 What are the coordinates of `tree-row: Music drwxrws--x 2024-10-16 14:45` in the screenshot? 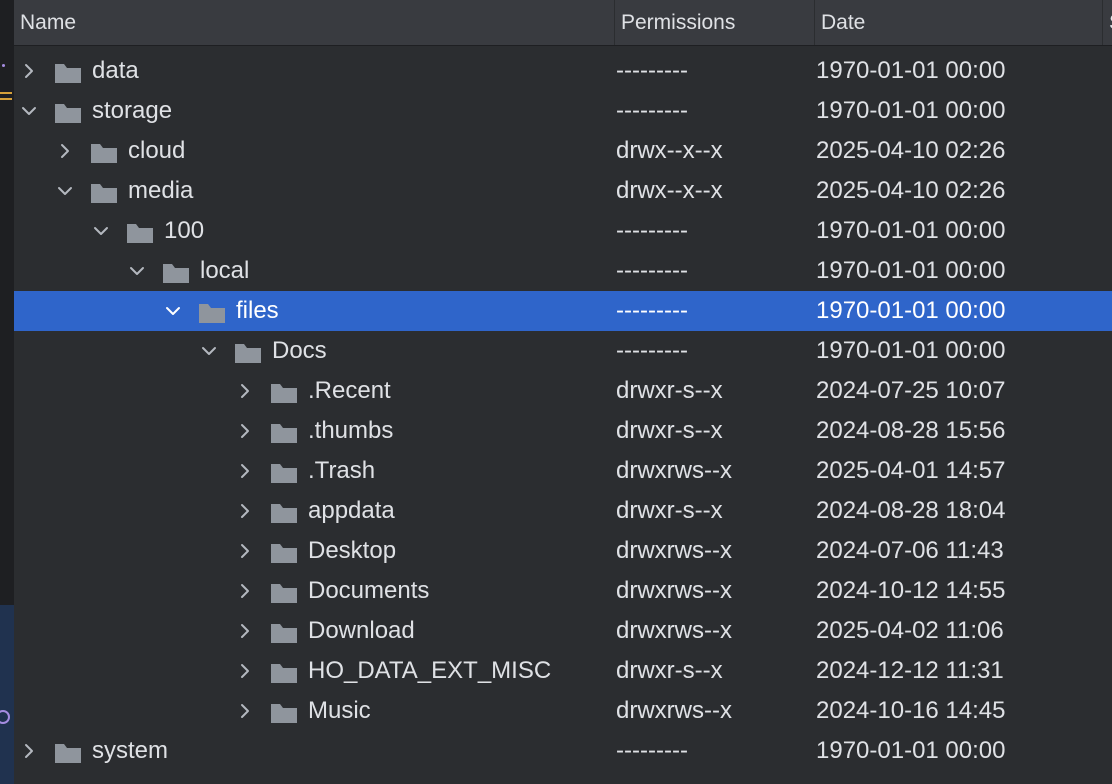 It's located at (563, 711).